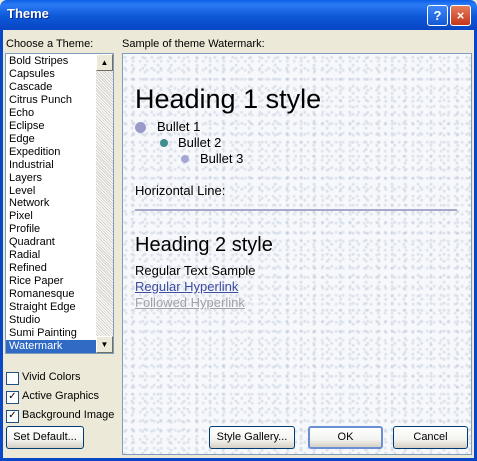  What do you see at coordinates (190, 302) in the screenshot?
I see `followed-hyperlink: Followed Hyperlink` at bounding box center [190, 302].